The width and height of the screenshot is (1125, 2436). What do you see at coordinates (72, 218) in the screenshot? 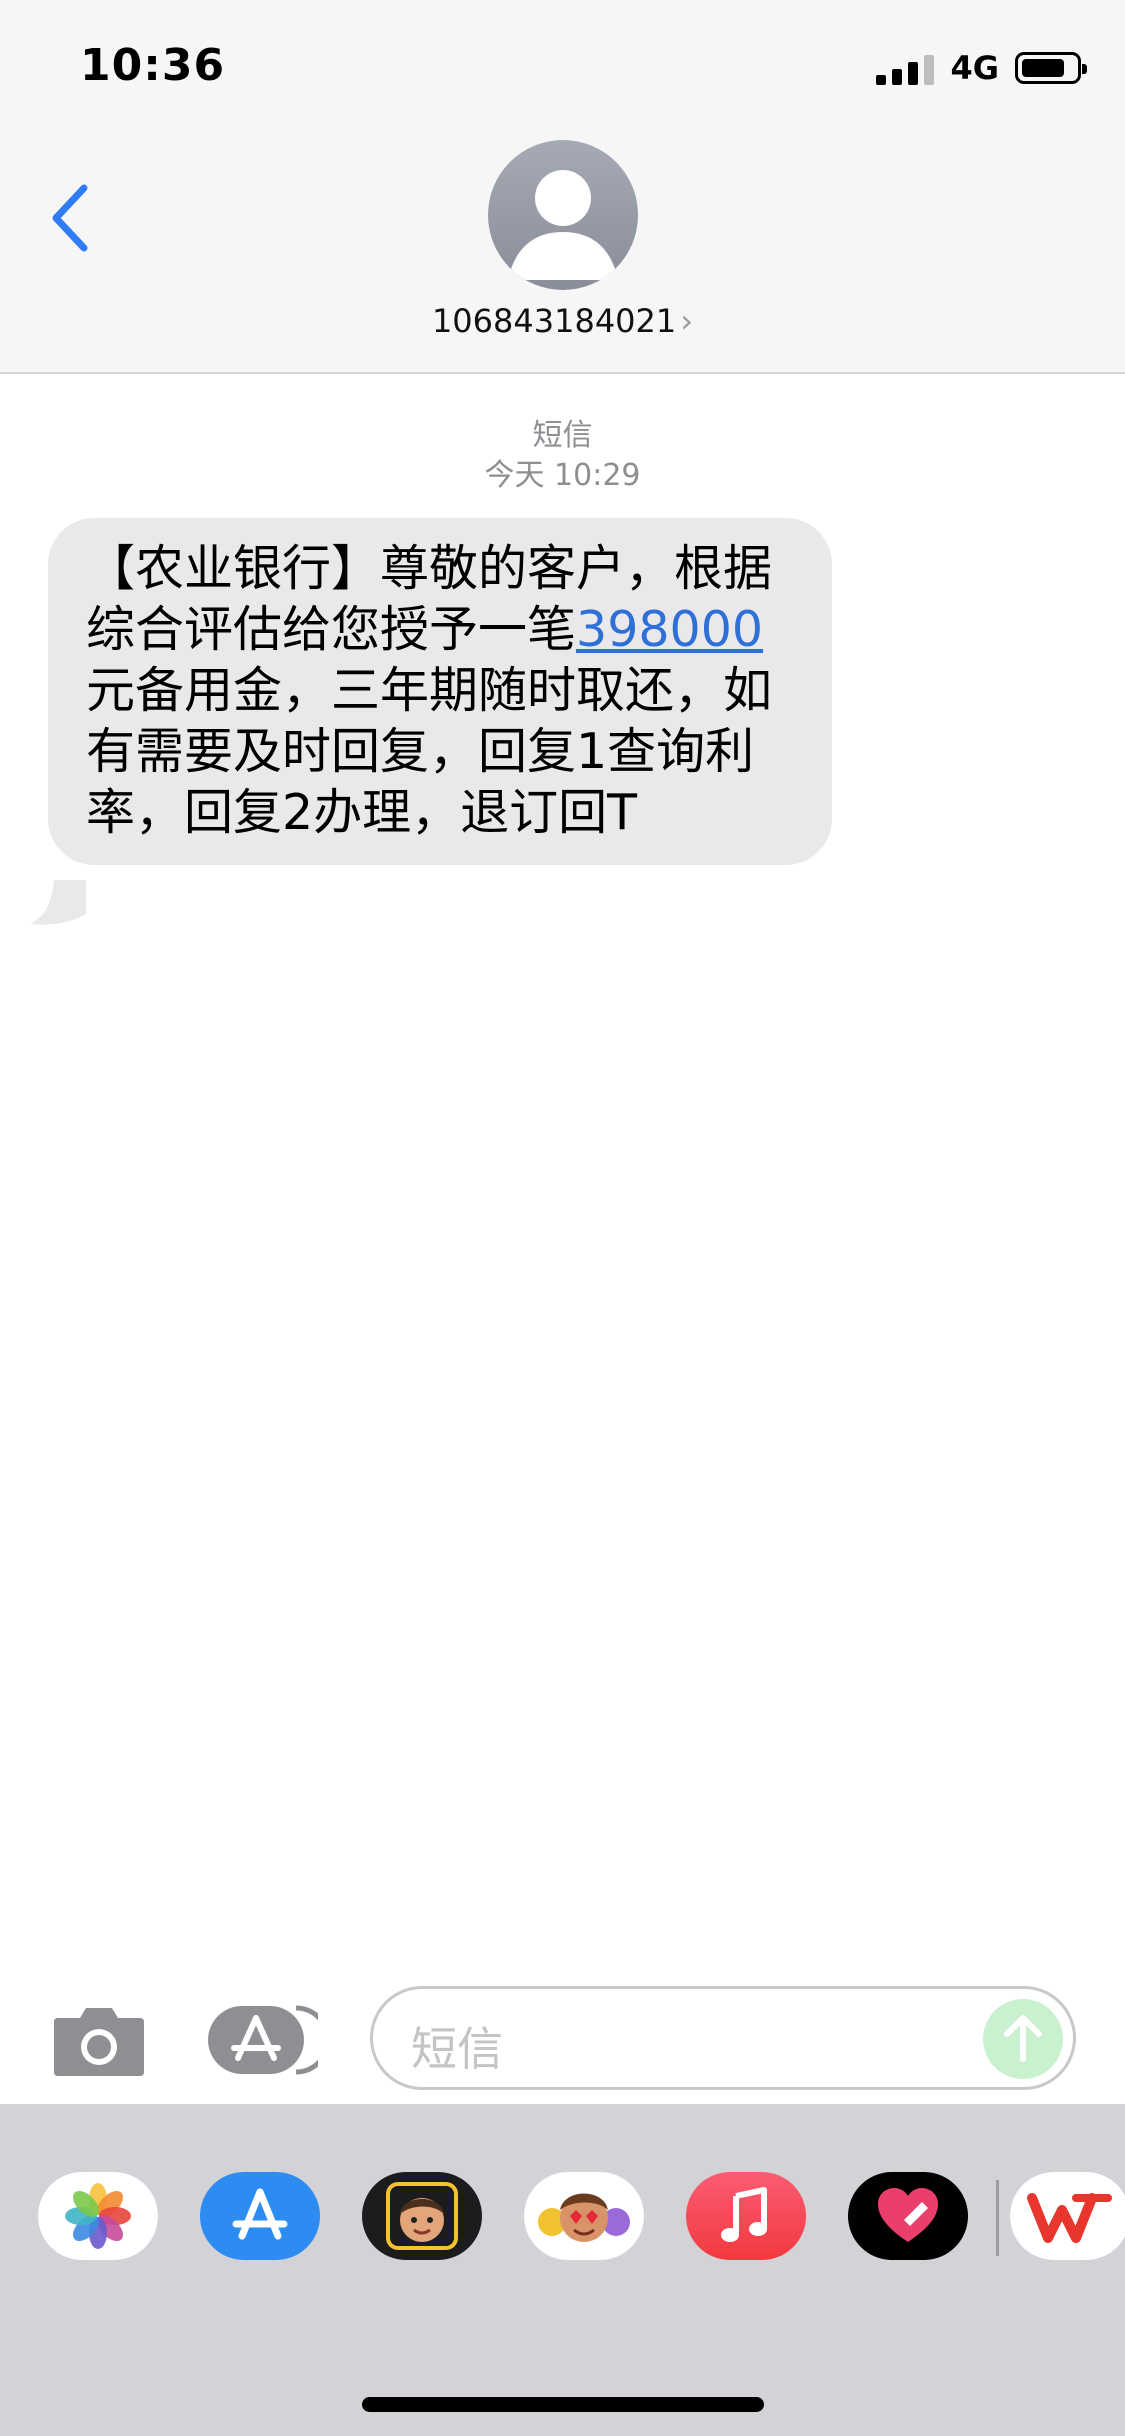
I see `chevron-left-icon` at bounding box center [72, 218].